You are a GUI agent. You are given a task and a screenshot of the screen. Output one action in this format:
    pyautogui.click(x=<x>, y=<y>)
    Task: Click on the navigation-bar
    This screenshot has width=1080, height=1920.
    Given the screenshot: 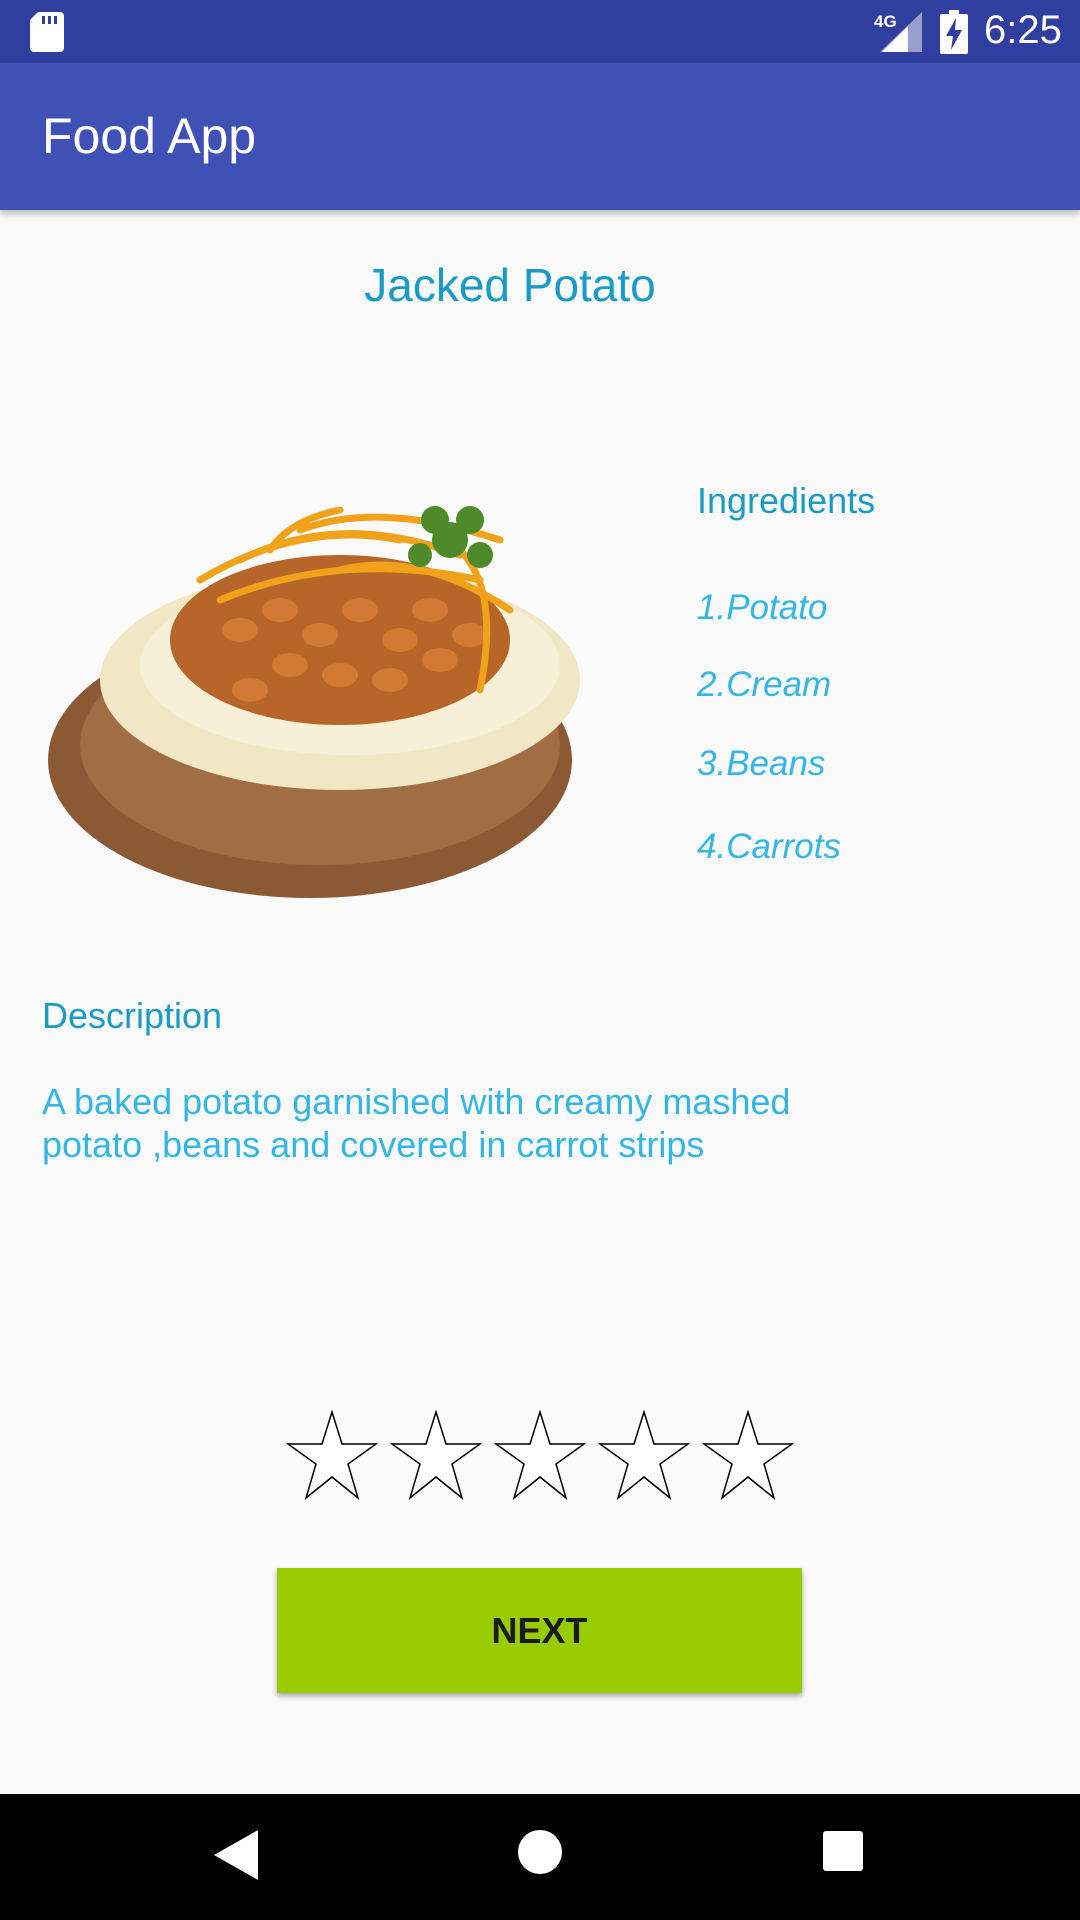 What is the action you would take?
    pyautogui.click(x=540, y=1857)
    